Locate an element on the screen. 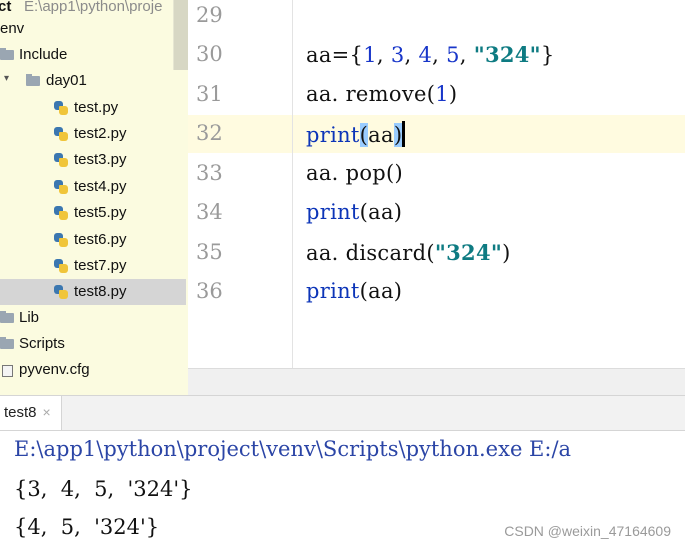 This screenshot has width=685, height=547. code-line-35: aa. discard("324") is located at coordinates (408, 252).